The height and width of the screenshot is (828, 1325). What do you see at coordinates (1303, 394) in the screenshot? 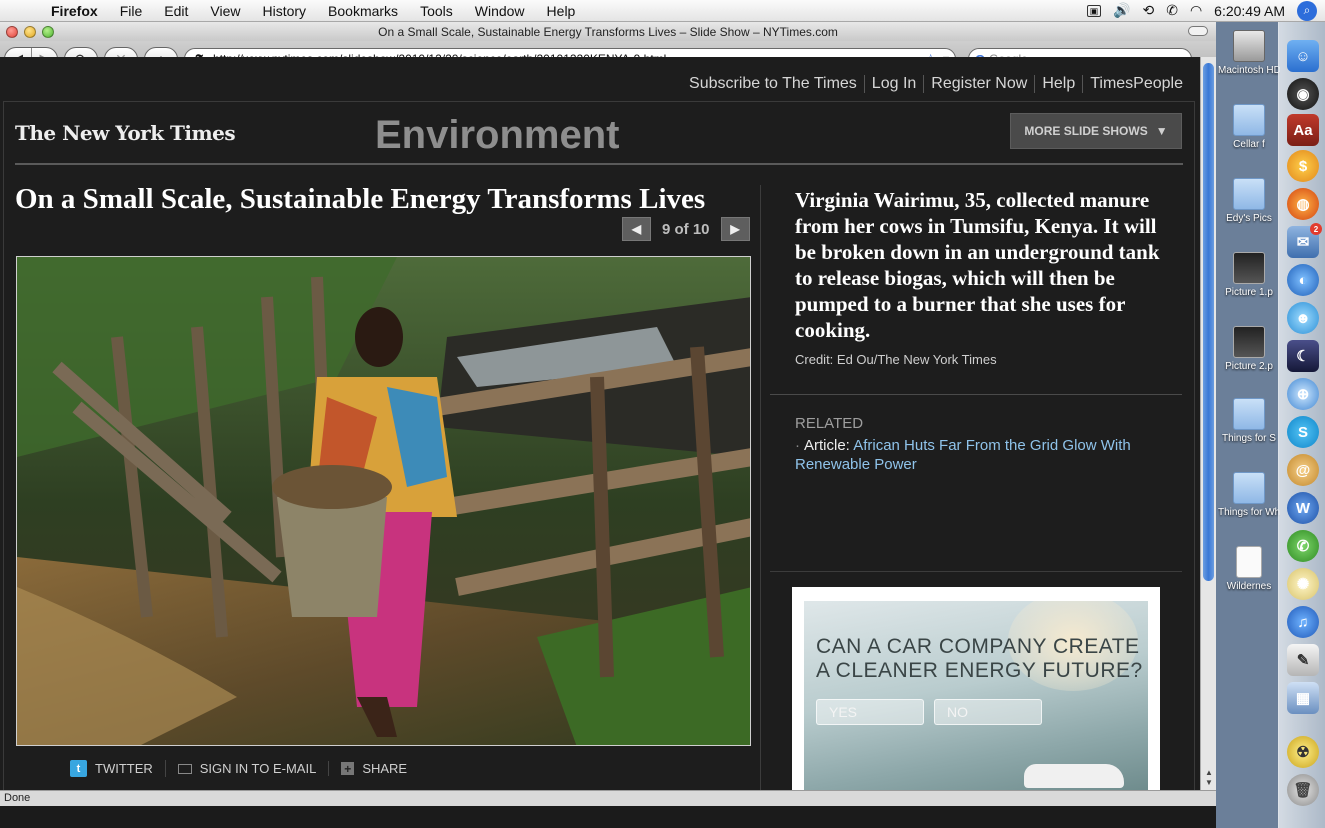
I see `safari-icon: ⊕` at bounding box center [1303, 394].